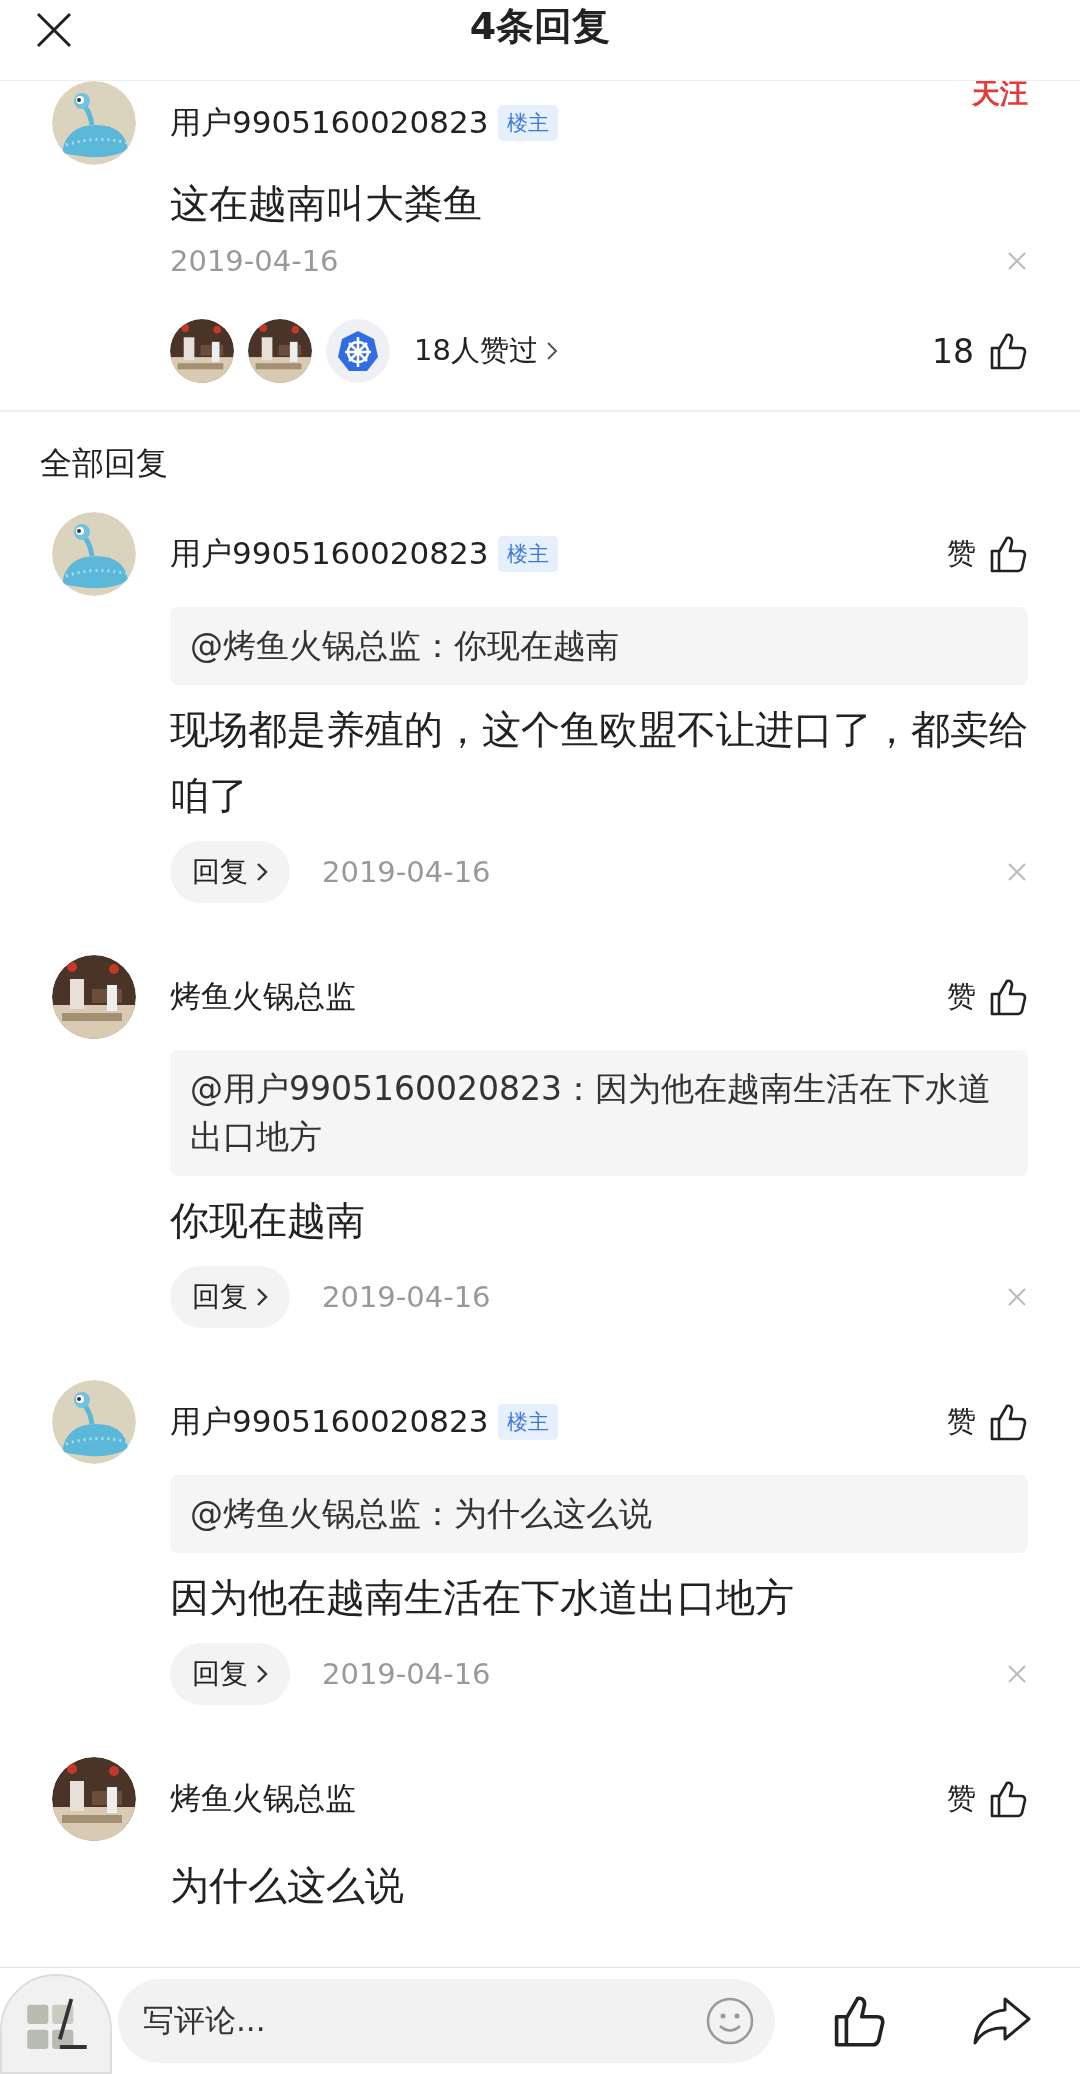 Image resolution: width=1080 pixels, height=2074 pixels. I want to click on like-count: 18, so click(953, 351).